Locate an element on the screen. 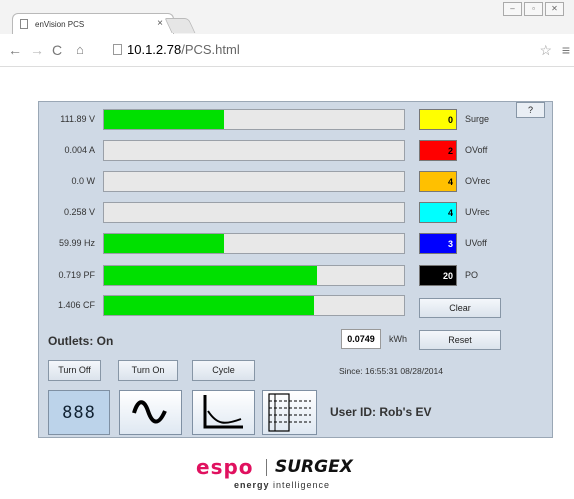 The width and height of the screenshot is (574, 499). reset-button: Reset is located at coordinates (460, 340).